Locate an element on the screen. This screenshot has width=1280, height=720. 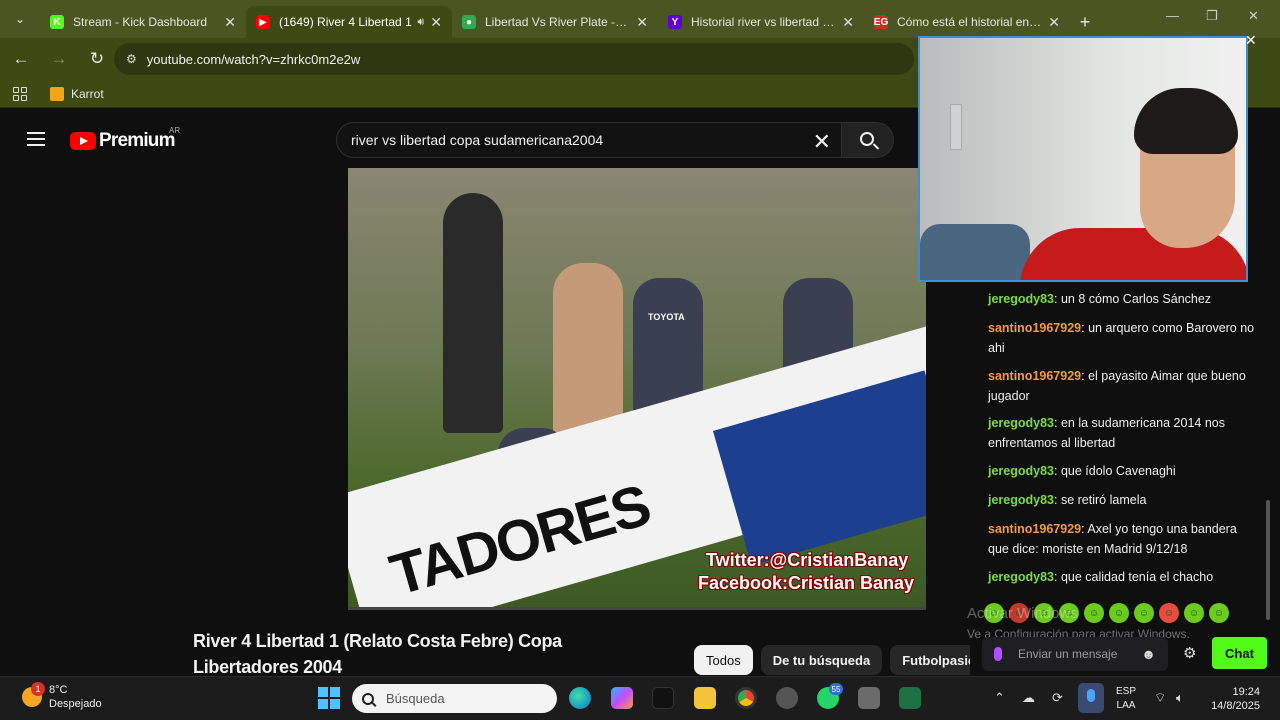
back-button: ← is located at coordinates (21, 59).